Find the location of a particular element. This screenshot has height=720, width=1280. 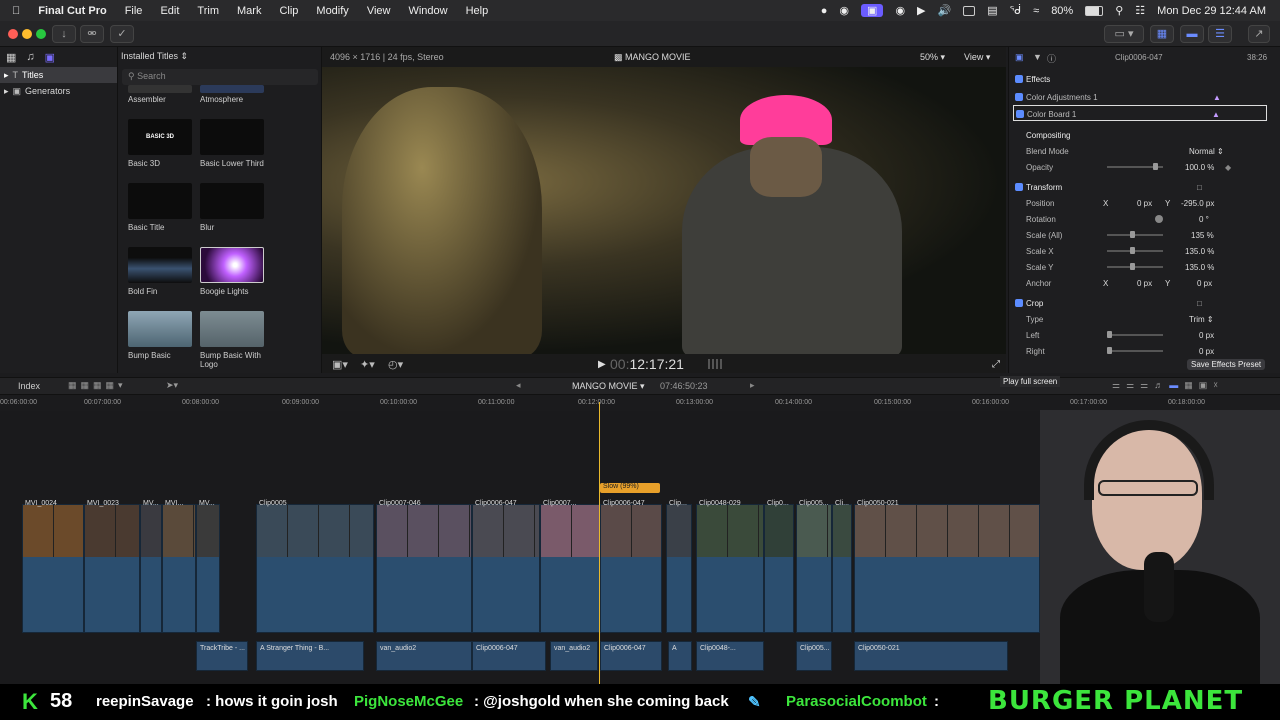

effect-color-adjustments: Color Adjustments 1 is located at coordinates (1062, 97).